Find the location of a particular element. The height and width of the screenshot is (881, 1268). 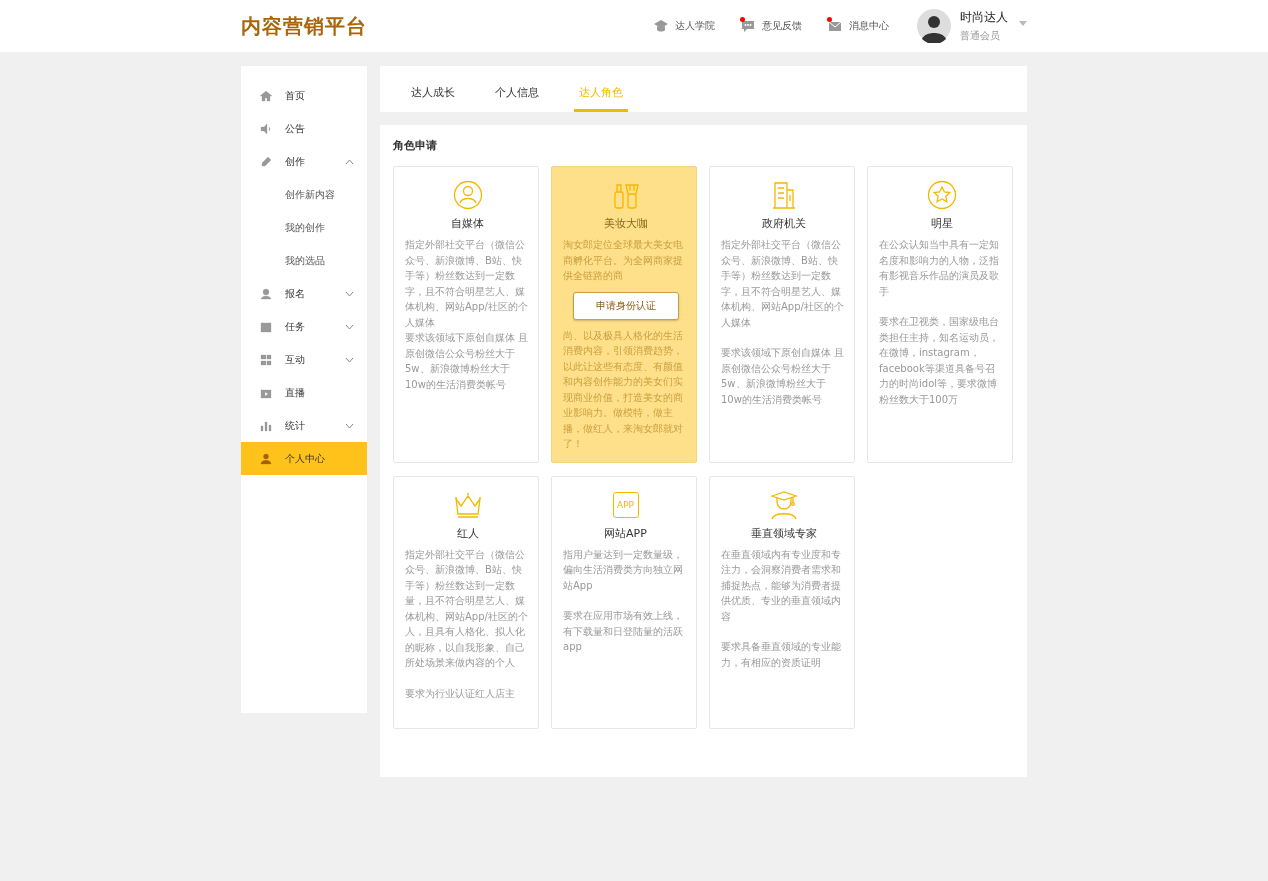

sidebar-item: 首页 is located at coordinates (304, 95).